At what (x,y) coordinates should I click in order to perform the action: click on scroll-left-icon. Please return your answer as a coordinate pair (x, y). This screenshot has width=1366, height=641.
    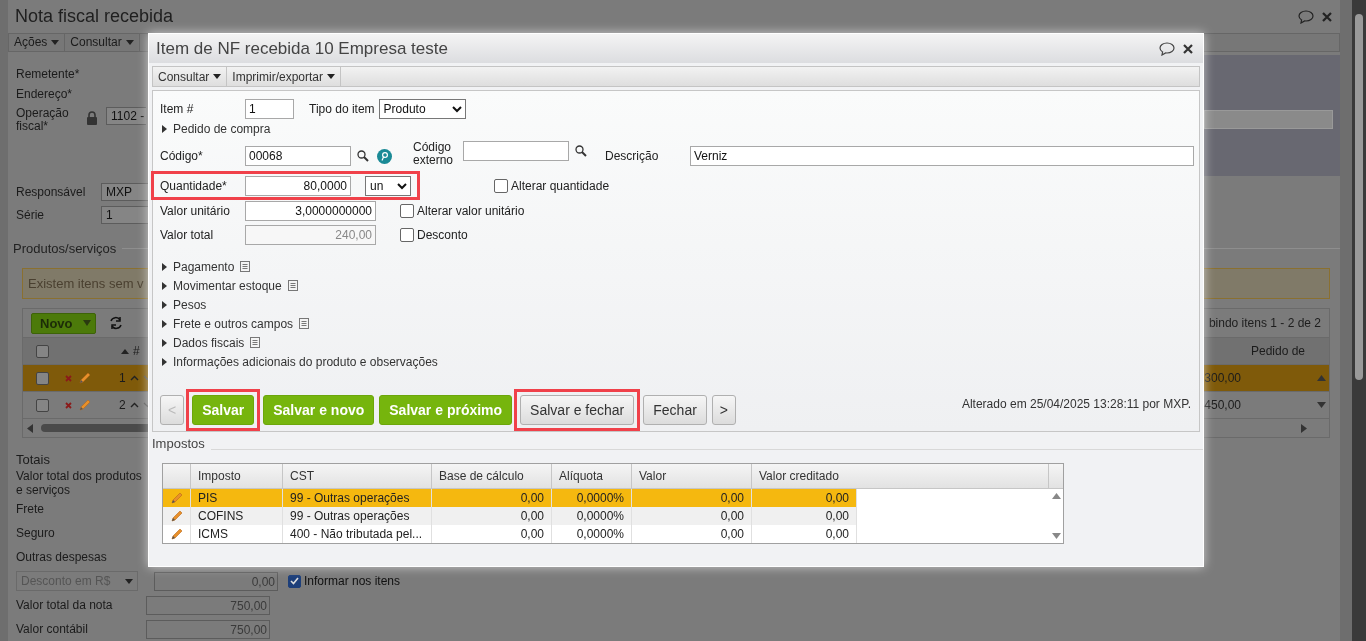
    Looking at the image, I should click on (30, 428).